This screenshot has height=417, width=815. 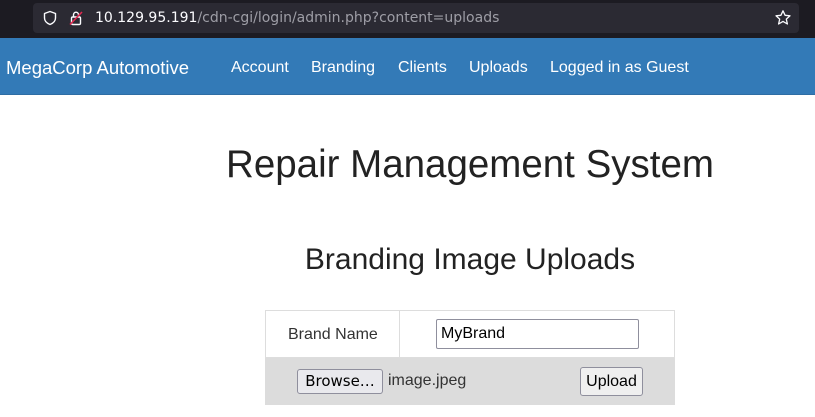 What do you see at coordinates (260, 68) in the screenshot?
I see `nav-link-account: Account` at bounding box center [260, 68].